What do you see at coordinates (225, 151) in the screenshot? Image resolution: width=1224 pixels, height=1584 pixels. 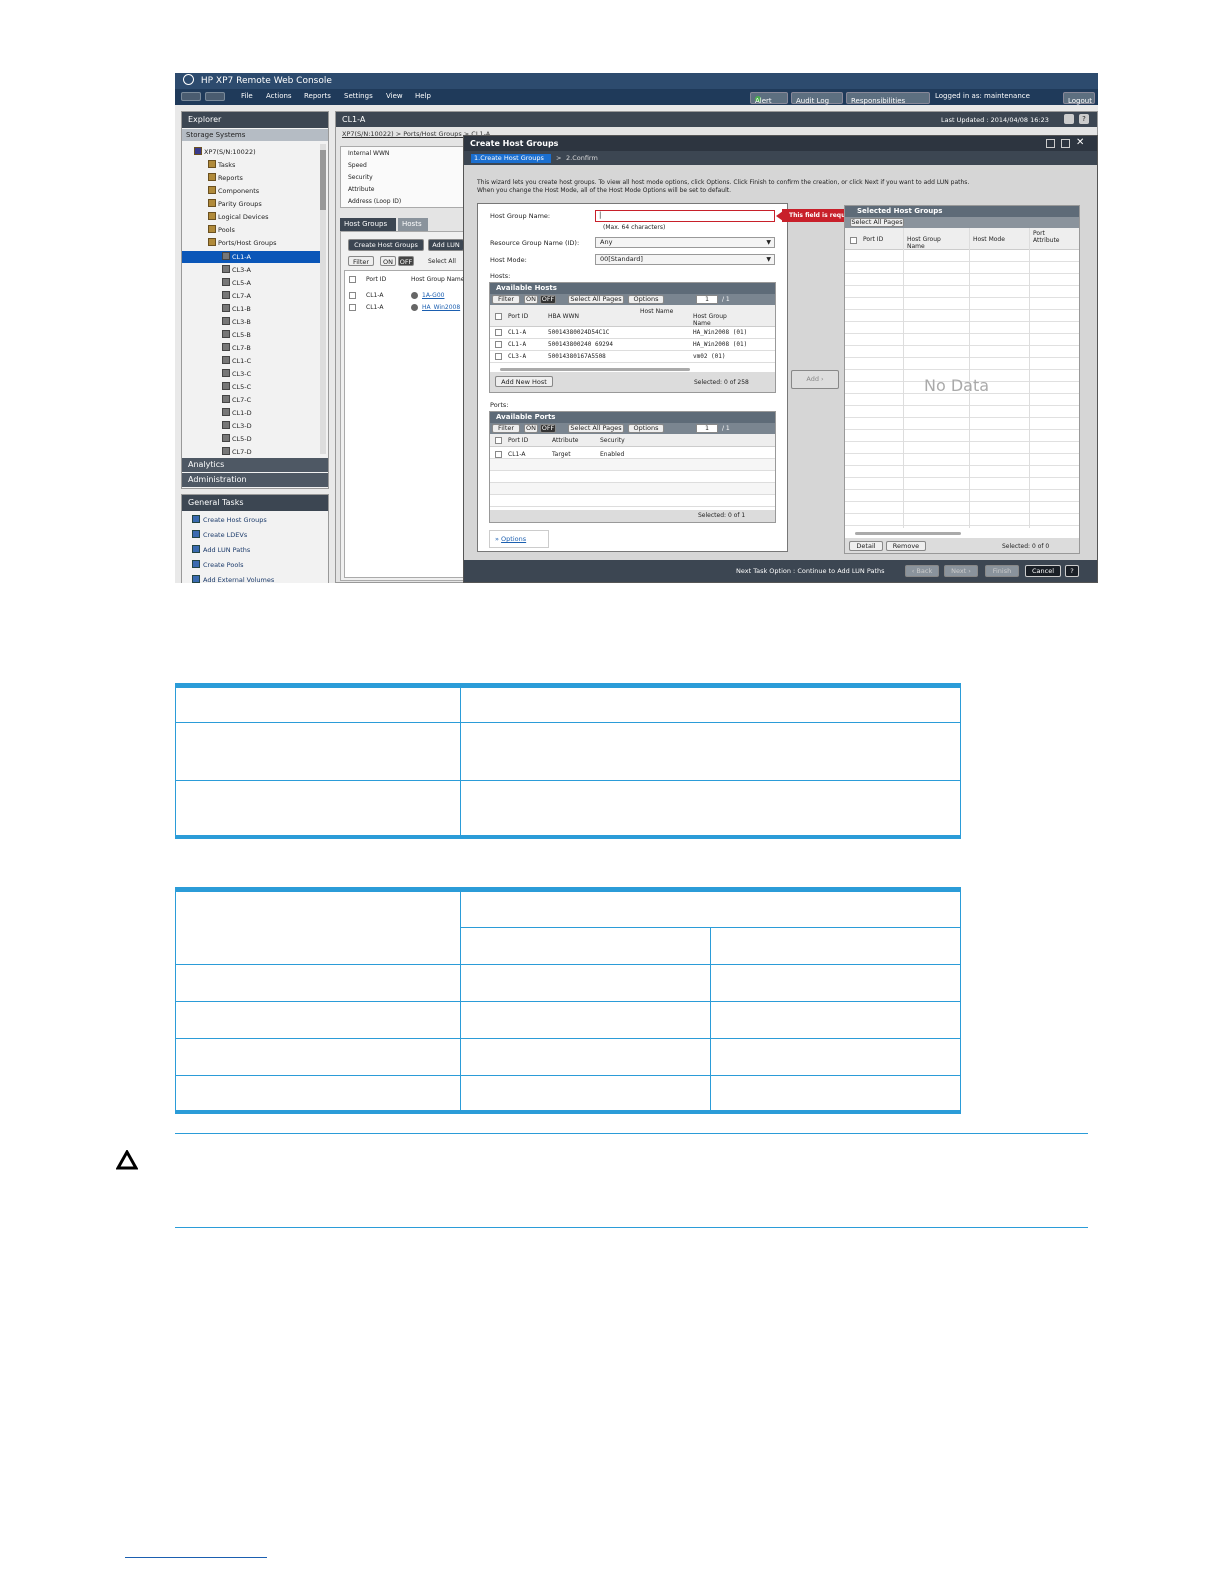 I see `tree-root: XP7(S/N:10022)` at bounding box center [225, 151].